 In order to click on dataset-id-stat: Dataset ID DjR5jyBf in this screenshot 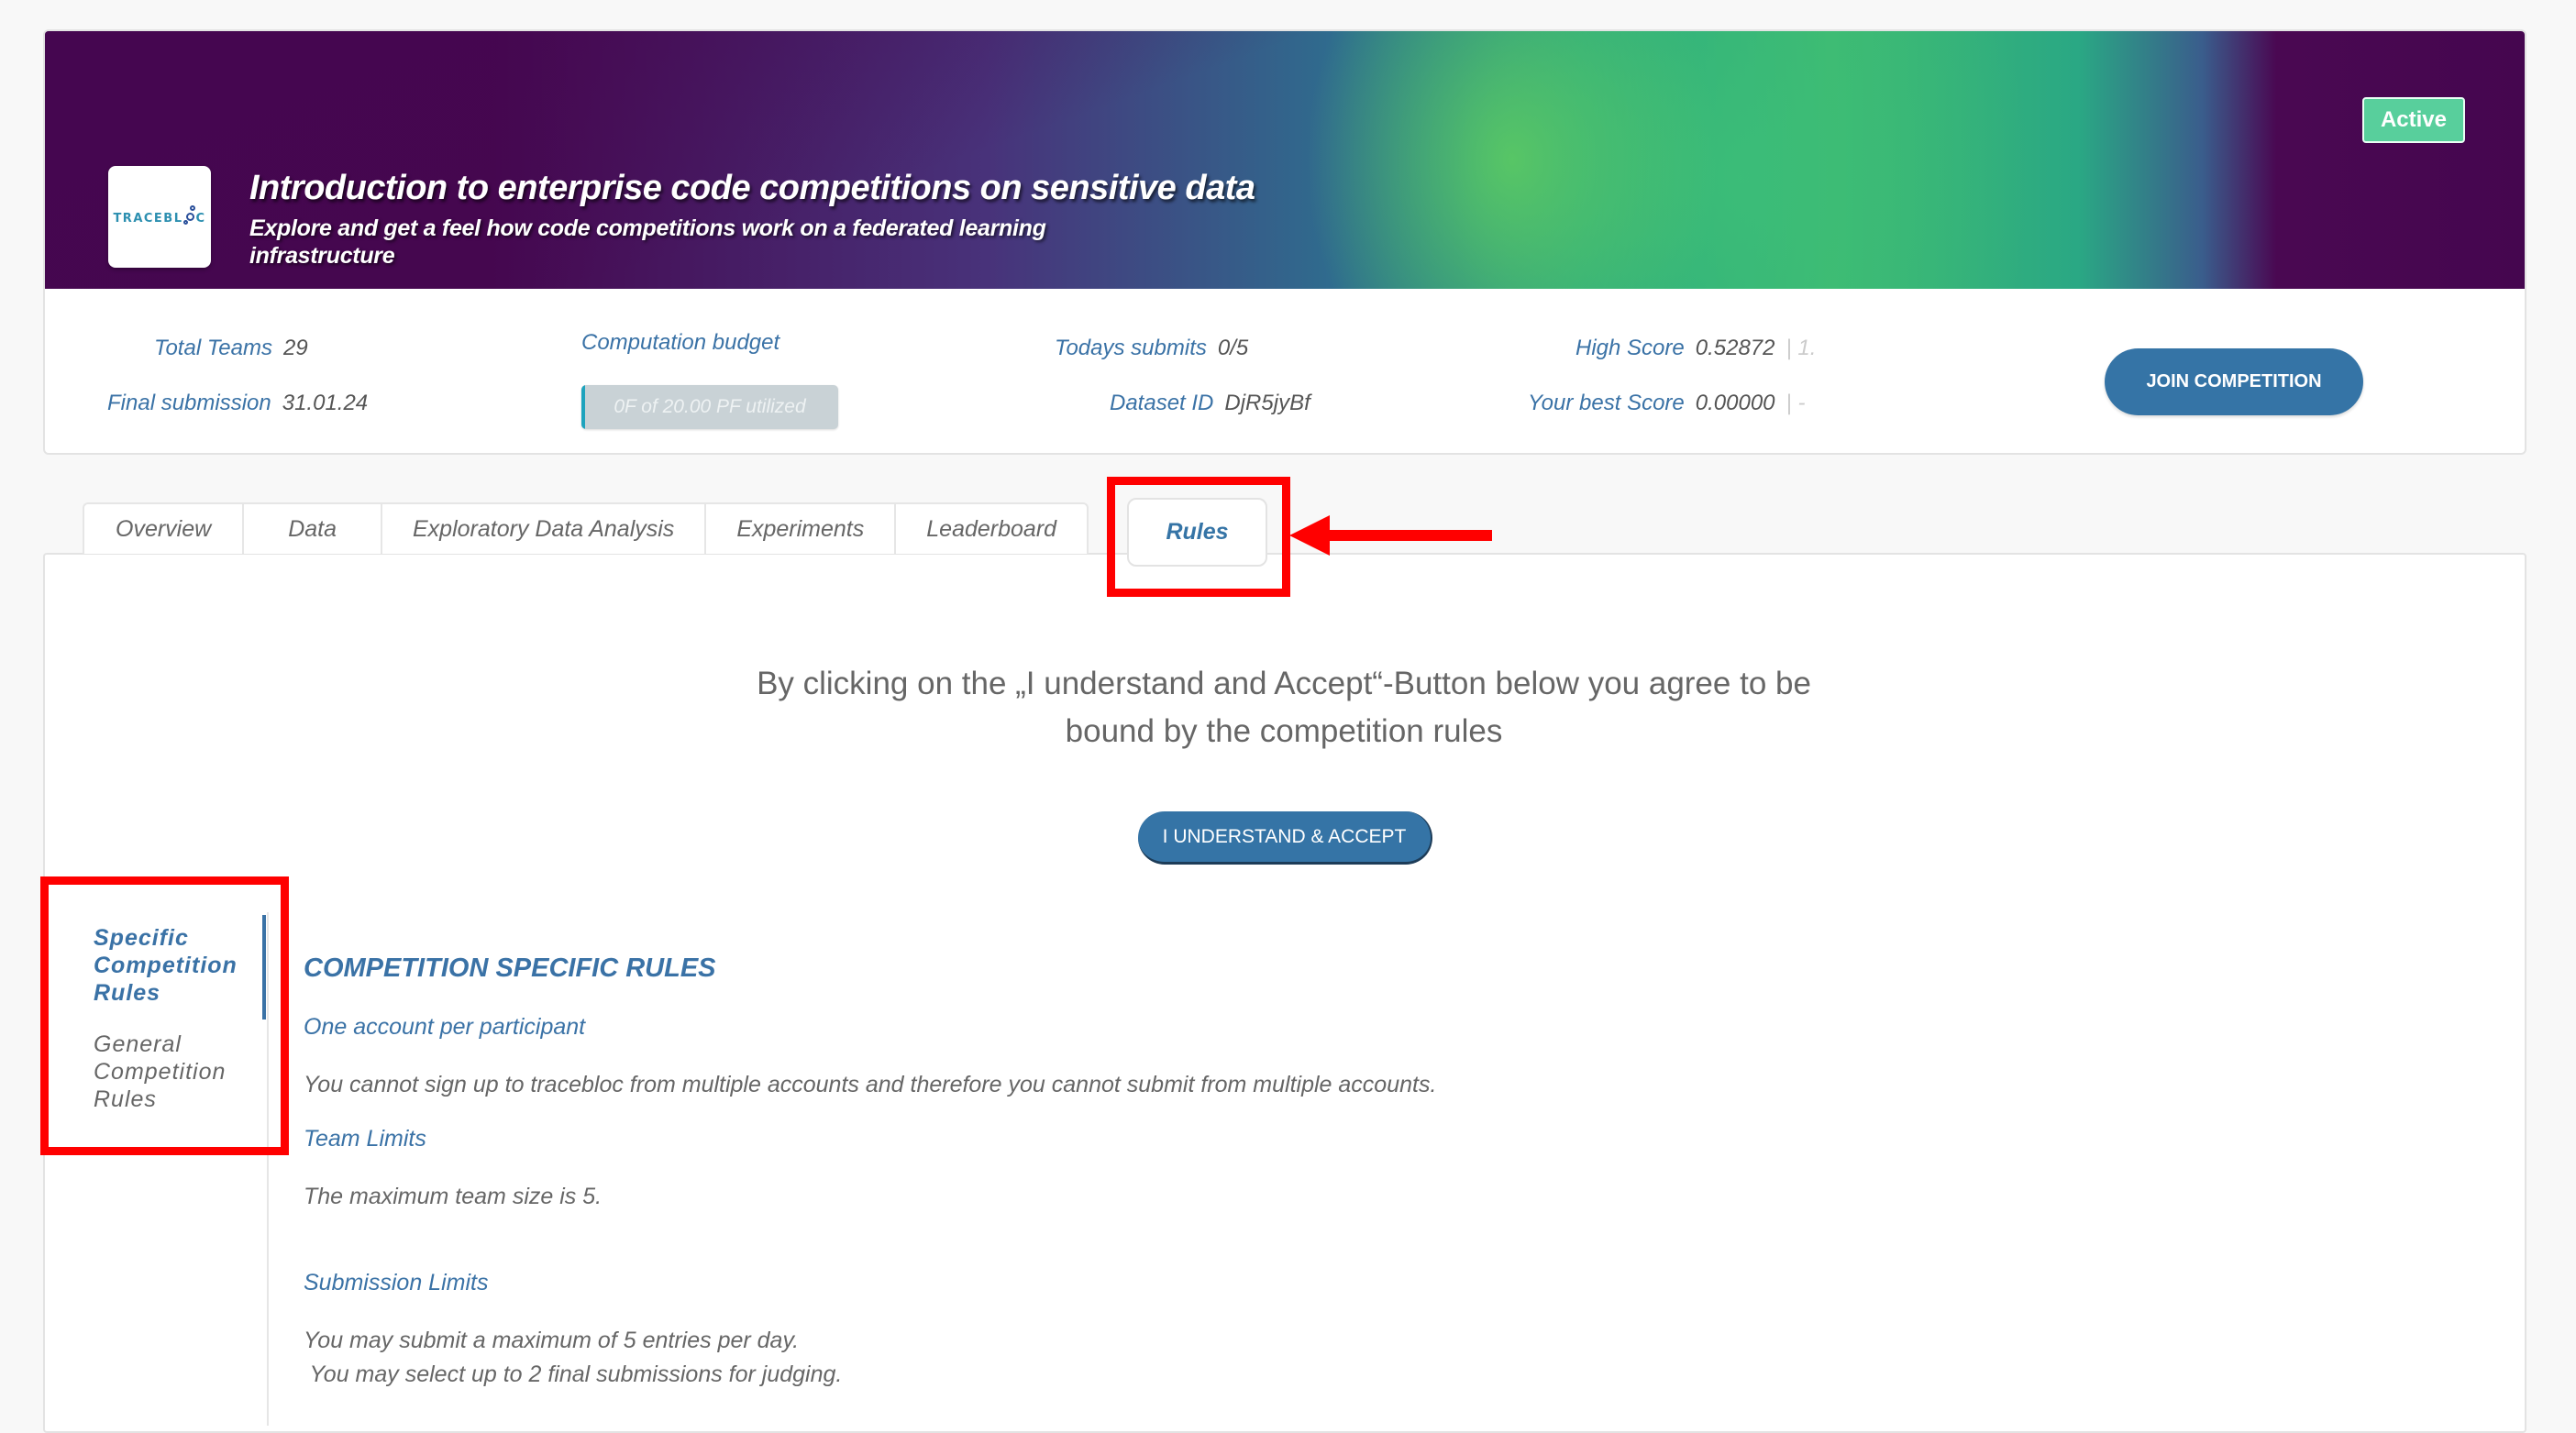, I will do `click(1210, 403)`.